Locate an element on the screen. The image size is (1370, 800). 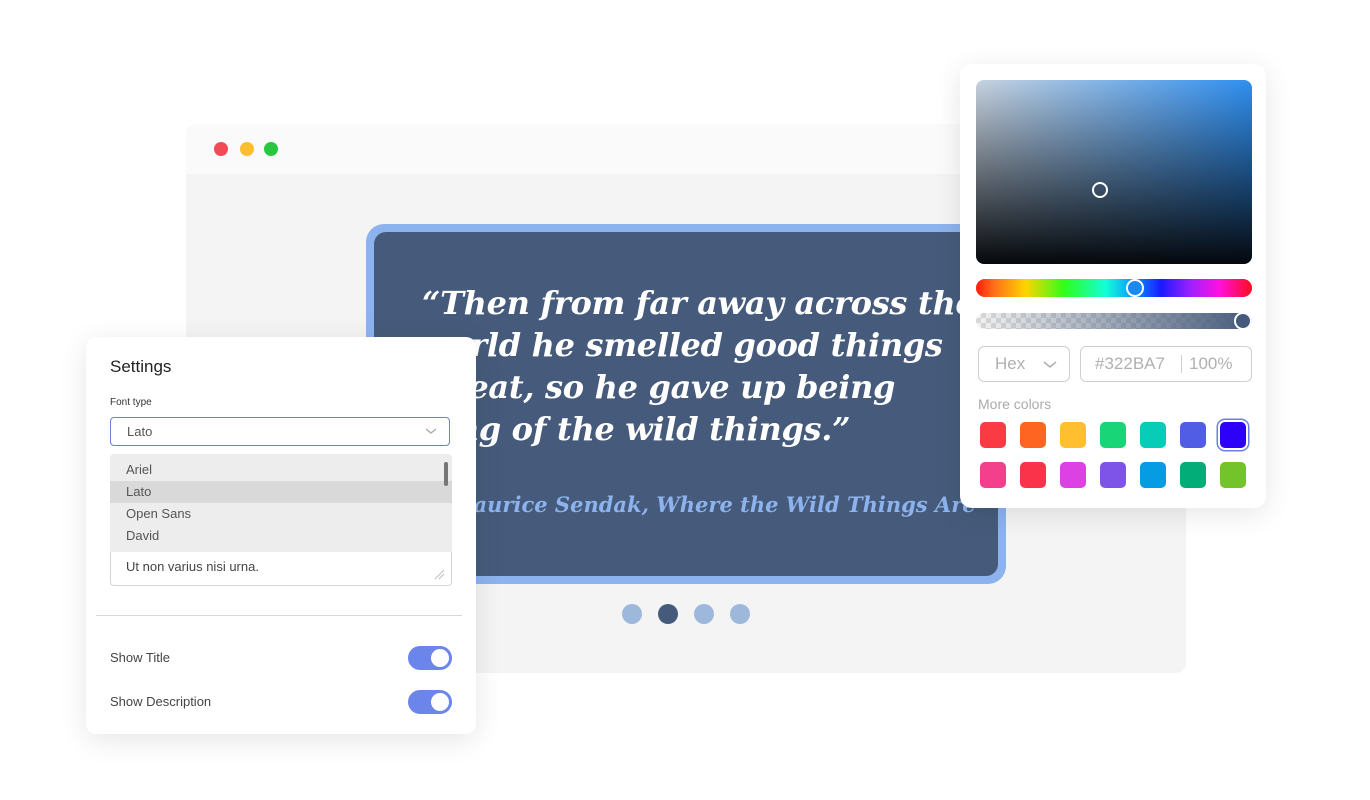
color-cursor-handle is located at coordinates (1100, 190).